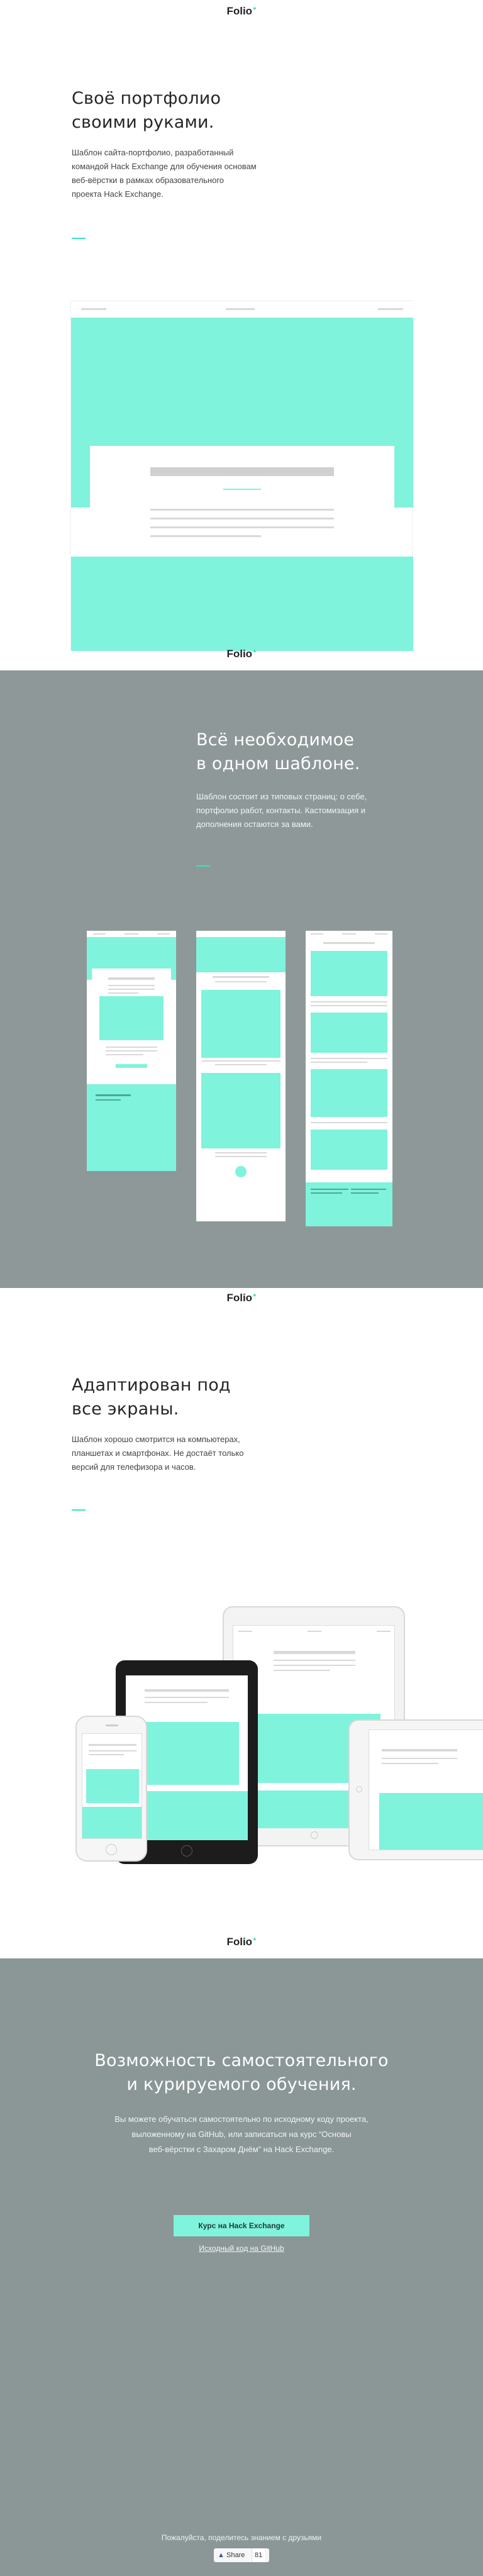 The image size is (483, 2576). I want to click on template-accent-line, so click(203, 866).